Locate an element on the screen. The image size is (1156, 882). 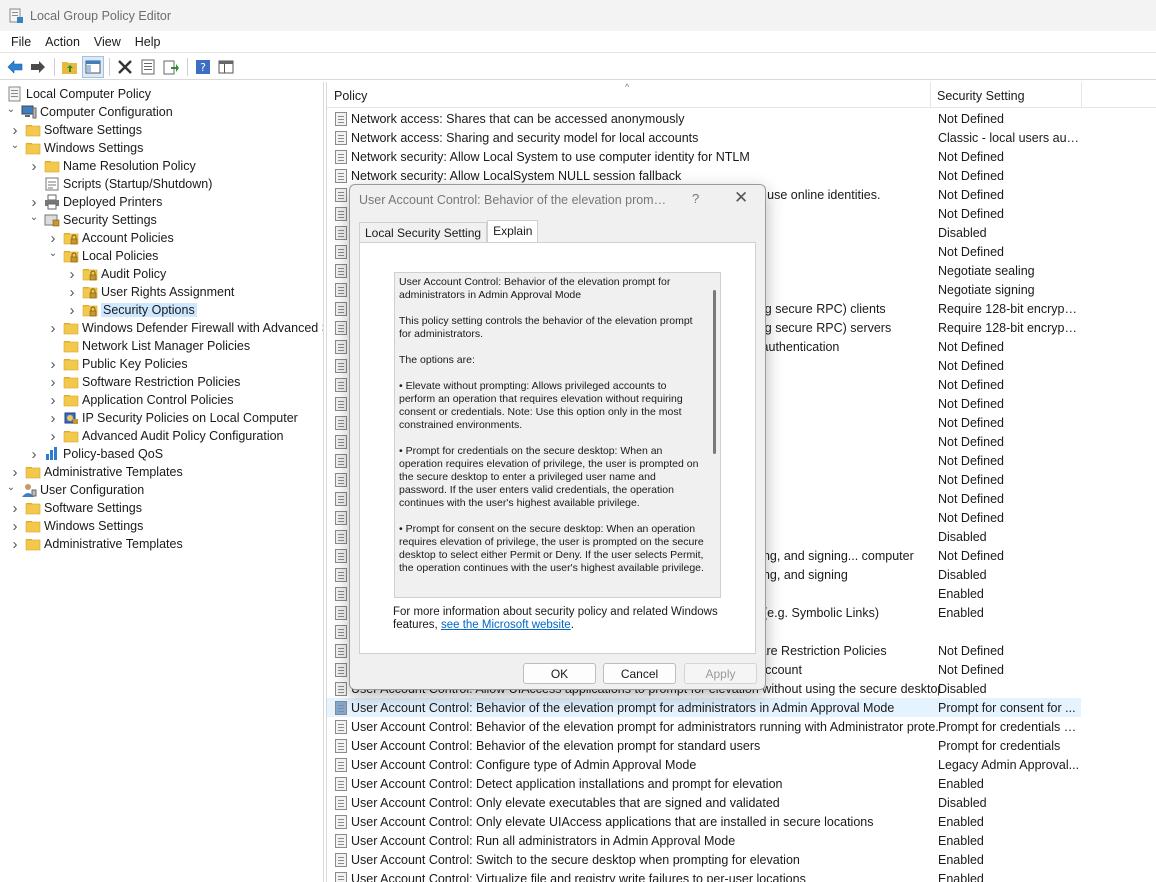
policy-security-setting: Negotiate sealing is located at coordinates (986, 270).